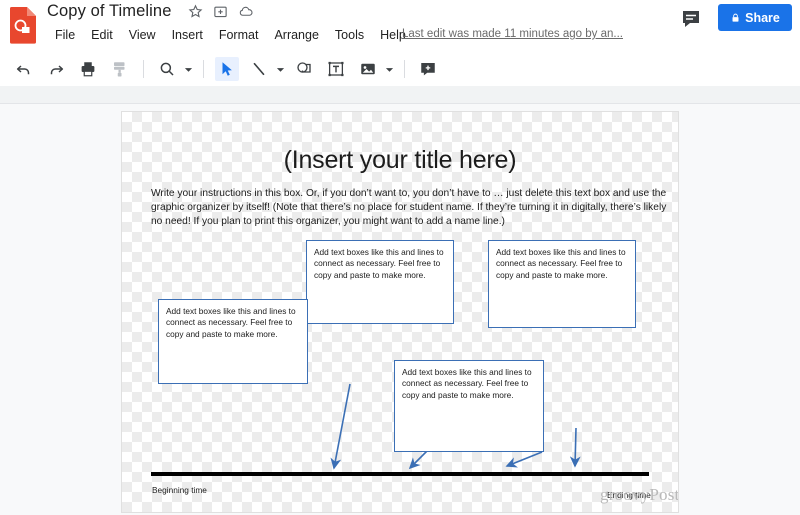 This screenshot has width=800, height=515. Describe the element at coordinates (691, 19) in the screenshot. I see `comment-icon` at that location.